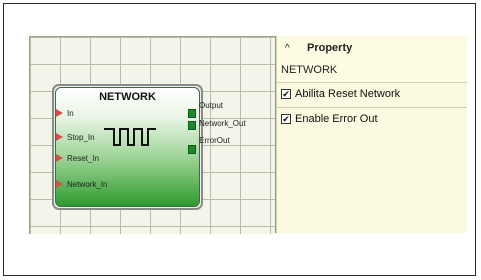 This screenshot has height=280, width=481. Describe the element at coordinates (59, 184) in the screenshot. I see `input-port-network-in` at that location.